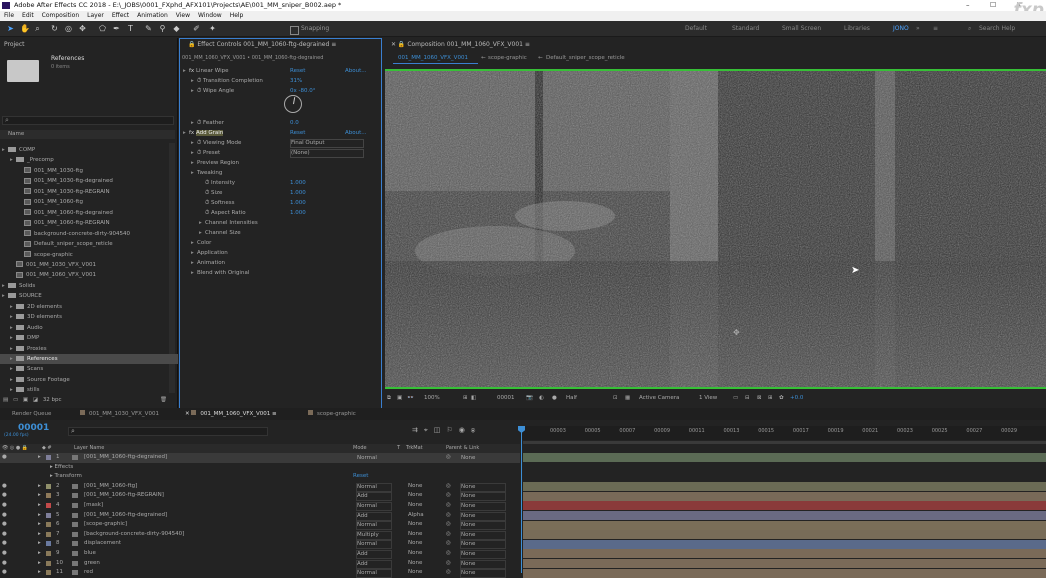  Describe the element at coordinates (68, 28) in the screenshot. I see `camera-tool-icon: ◎` at that location.